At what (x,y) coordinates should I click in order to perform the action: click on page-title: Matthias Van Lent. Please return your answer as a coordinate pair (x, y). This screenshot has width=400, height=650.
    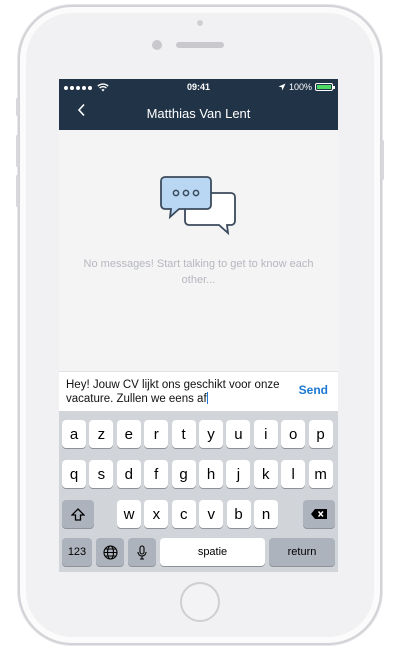
    Looking at the image, I should click on (198, 113).